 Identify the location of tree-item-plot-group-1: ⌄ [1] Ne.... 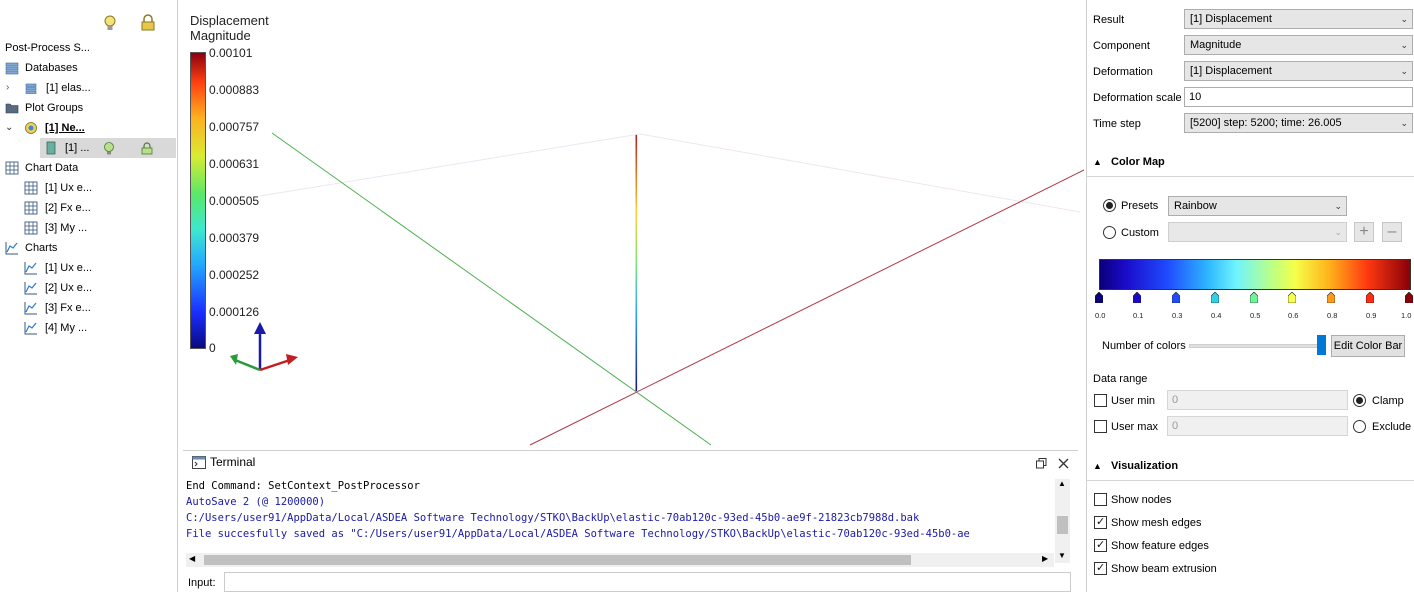
(88, 128).